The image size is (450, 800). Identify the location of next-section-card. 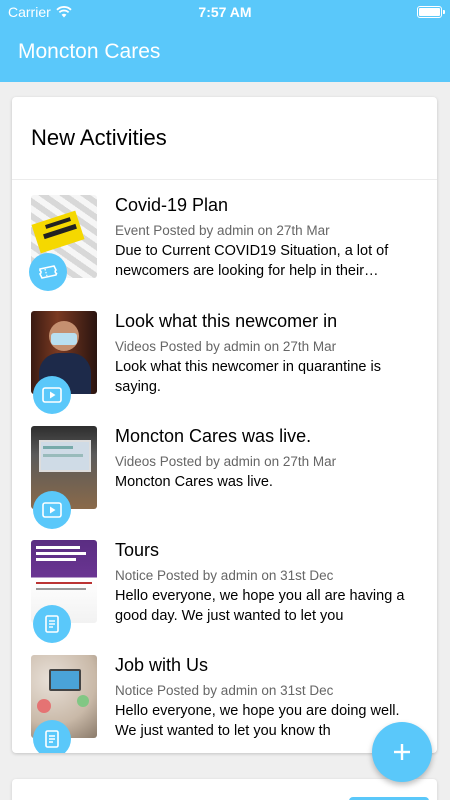
(224, 789).